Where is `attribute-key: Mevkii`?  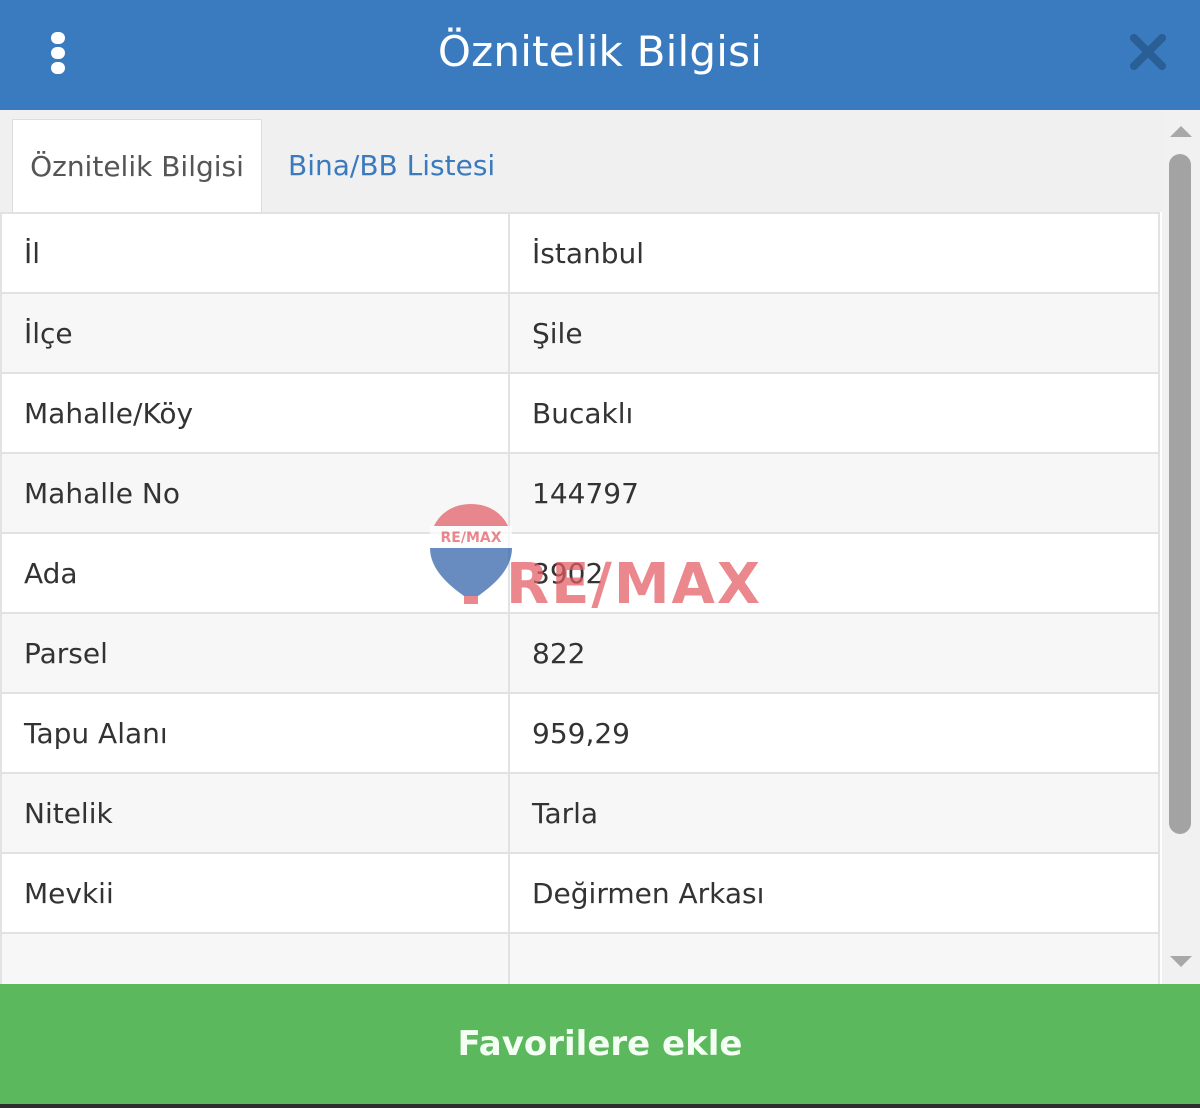
attribute-key: Mevkii is located at coordinates (255, 893).